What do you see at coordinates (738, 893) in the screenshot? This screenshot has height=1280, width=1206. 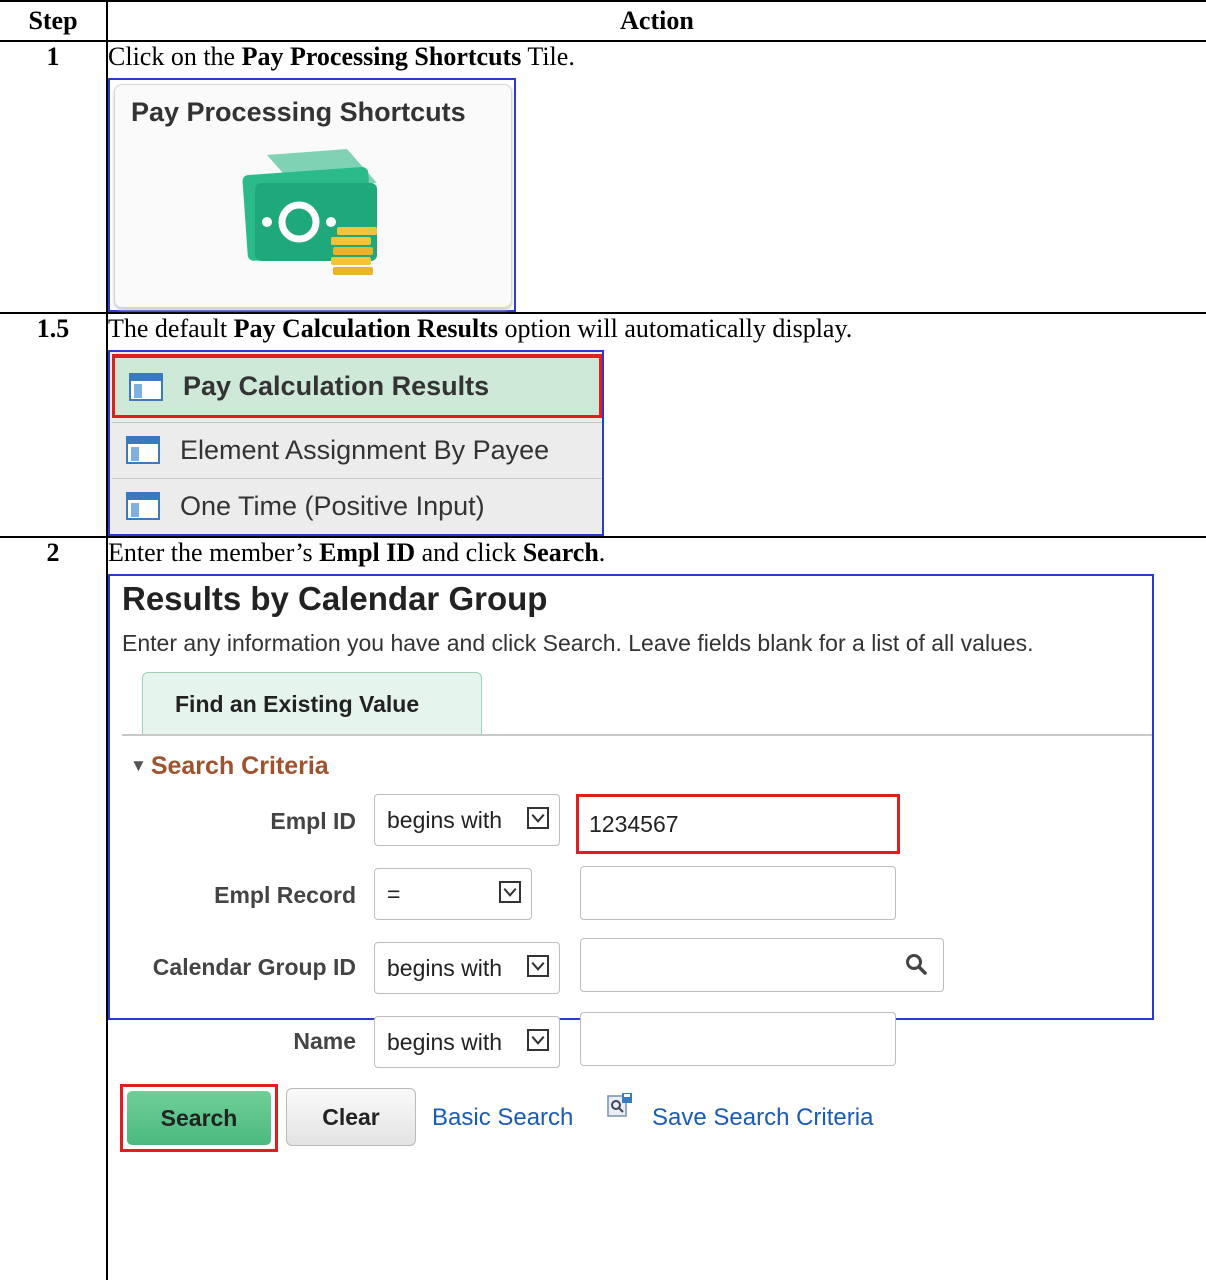 I see `empl-record-input` at bounding box center [738, 893].